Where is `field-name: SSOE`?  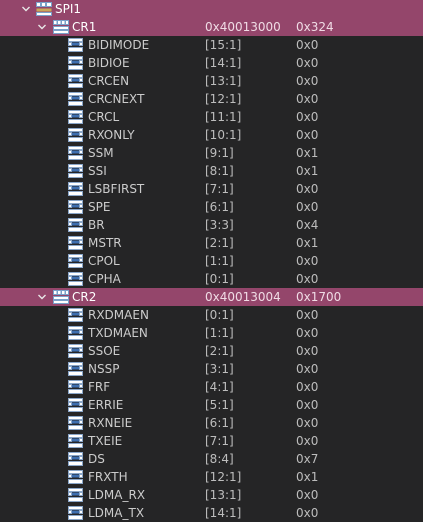
field-name: SSOE is located at coordinates (104, 351).